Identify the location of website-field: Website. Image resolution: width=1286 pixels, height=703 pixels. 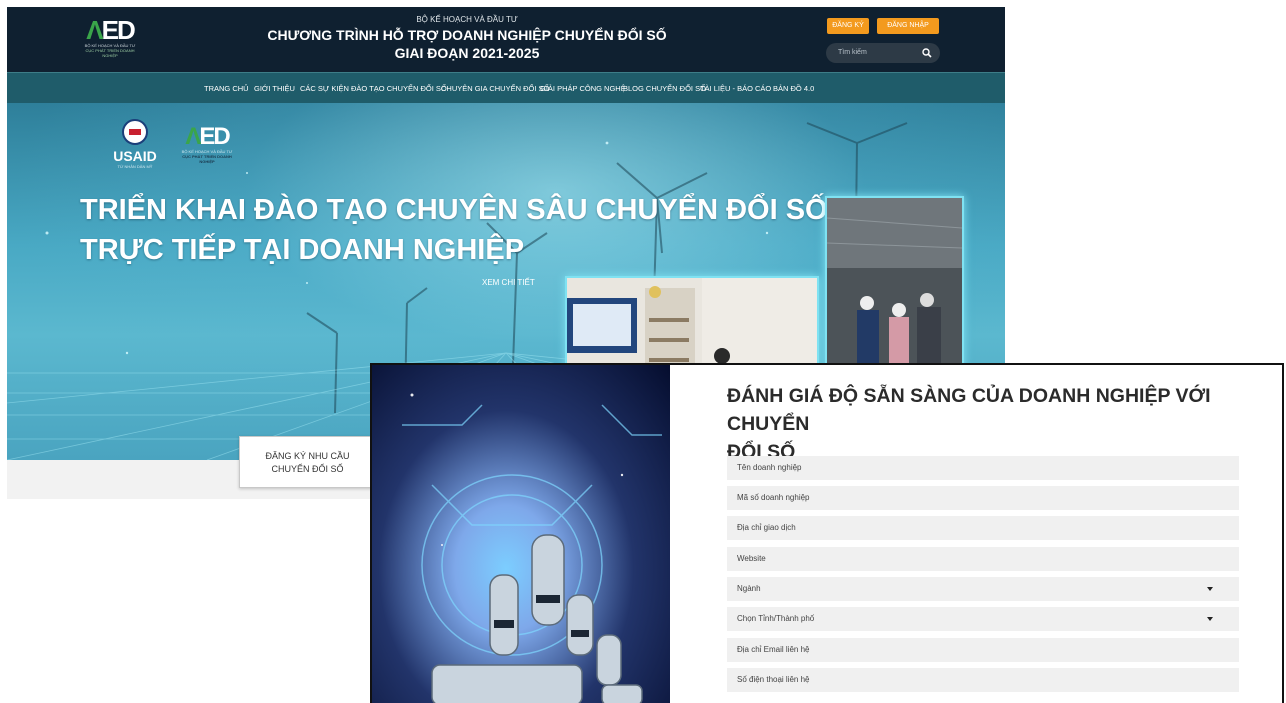
(983, 559).